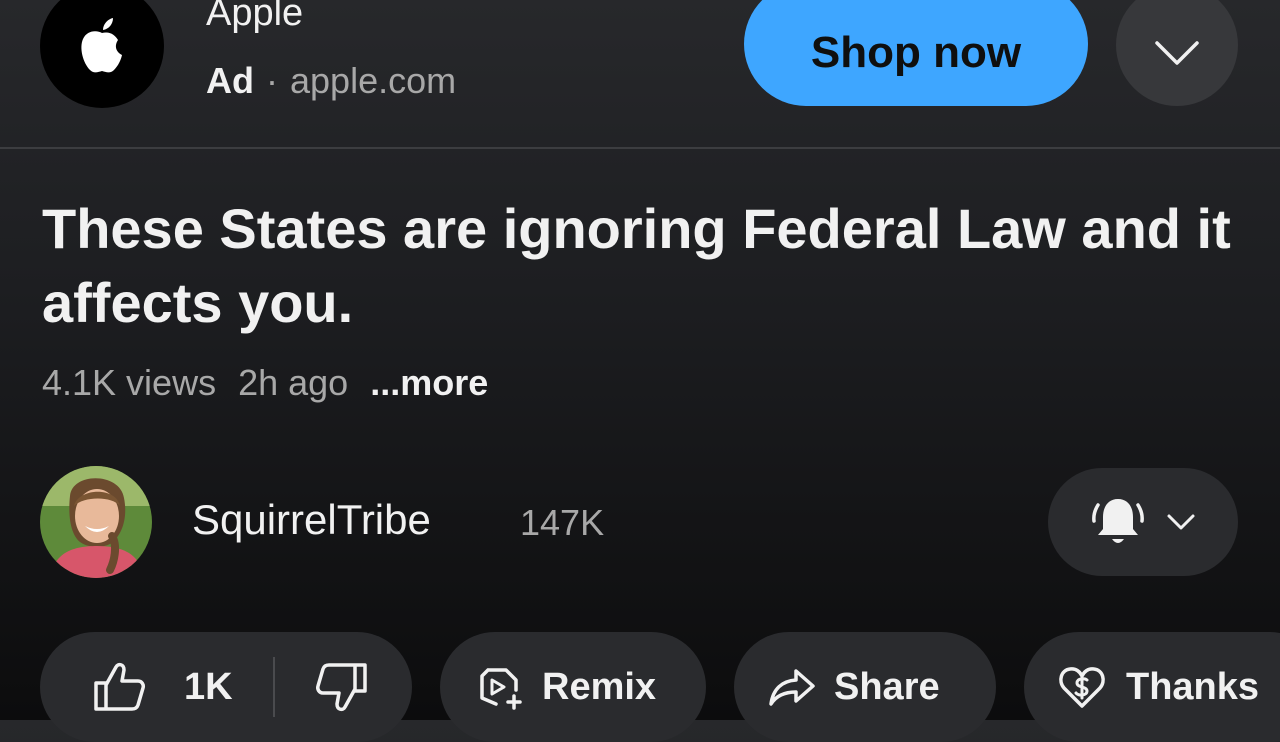 This screenshot has width=1280, height=742. What do you see at coordinates (599, 686) in the screenshot?
I see `remix-label: Remix` at bounding box center [599, 686].